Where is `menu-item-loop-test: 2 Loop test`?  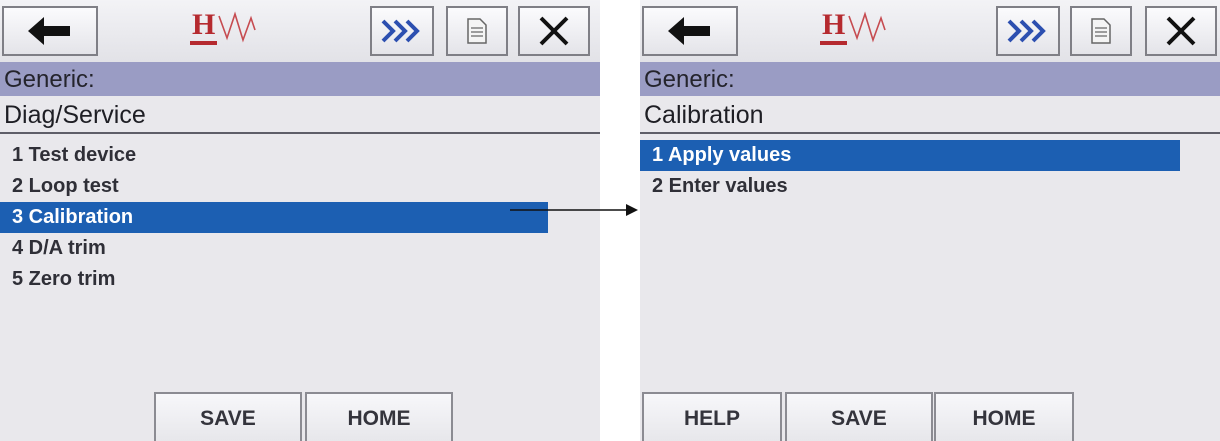 menu-item-loop-test: 2 Loop test is located at coordinates (300, 186).